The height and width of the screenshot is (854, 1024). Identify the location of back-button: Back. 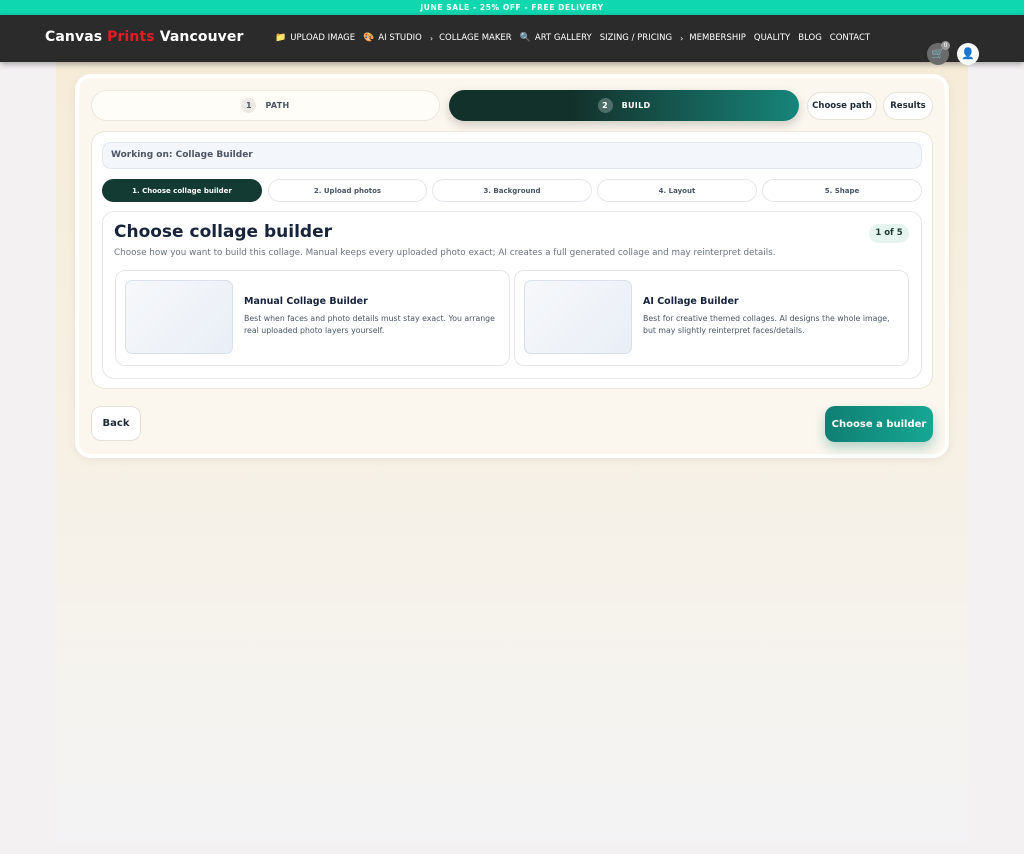
(116, 423).